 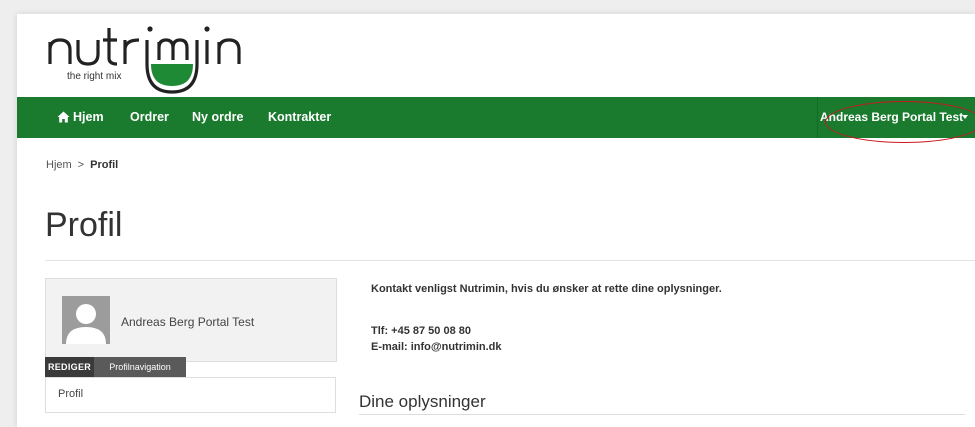 I want to click on title-divider, so click(x=510, y=260).